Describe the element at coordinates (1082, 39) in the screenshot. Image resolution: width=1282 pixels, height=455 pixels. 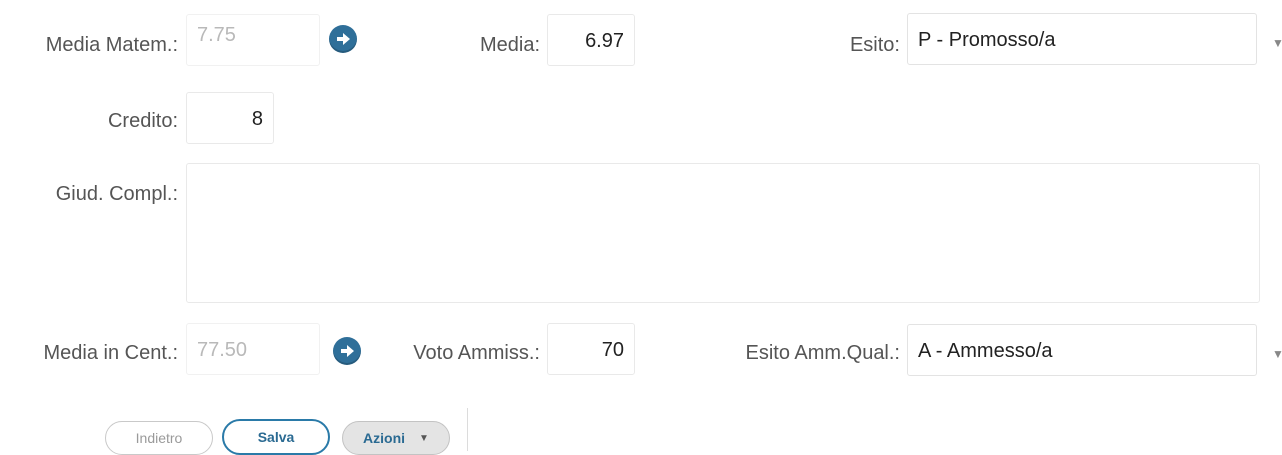
I see `esito-select: P - Promosso/a` at that location.